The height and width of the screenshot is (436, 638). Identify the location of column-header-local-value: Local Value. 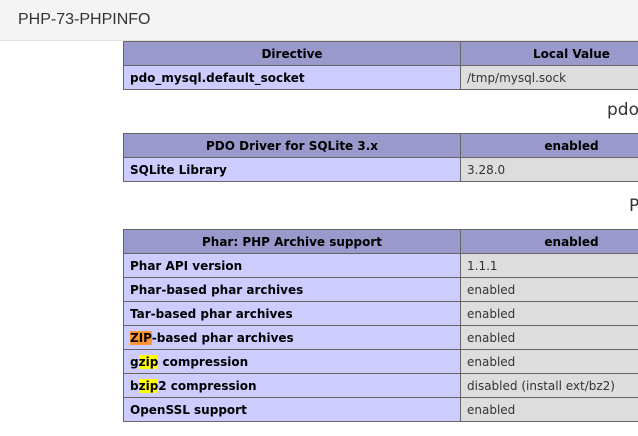
(549, 53).